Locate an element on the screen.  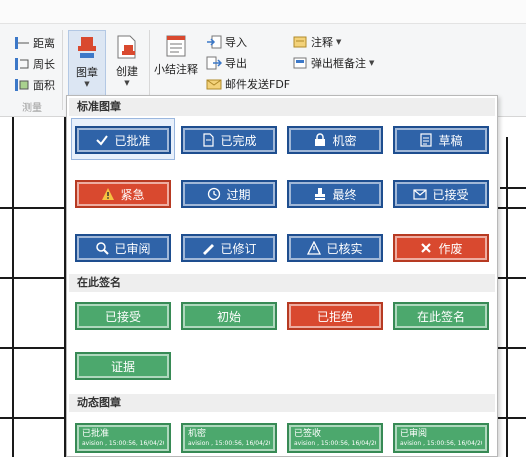
stamp-label: 初始 is located at coordinates (228, 316).